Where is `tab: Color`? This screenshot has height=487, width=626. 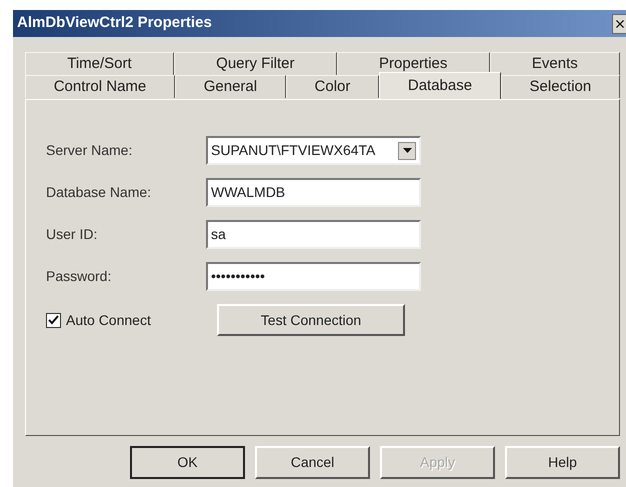
tab: Color is located at coordinates (333, 86).